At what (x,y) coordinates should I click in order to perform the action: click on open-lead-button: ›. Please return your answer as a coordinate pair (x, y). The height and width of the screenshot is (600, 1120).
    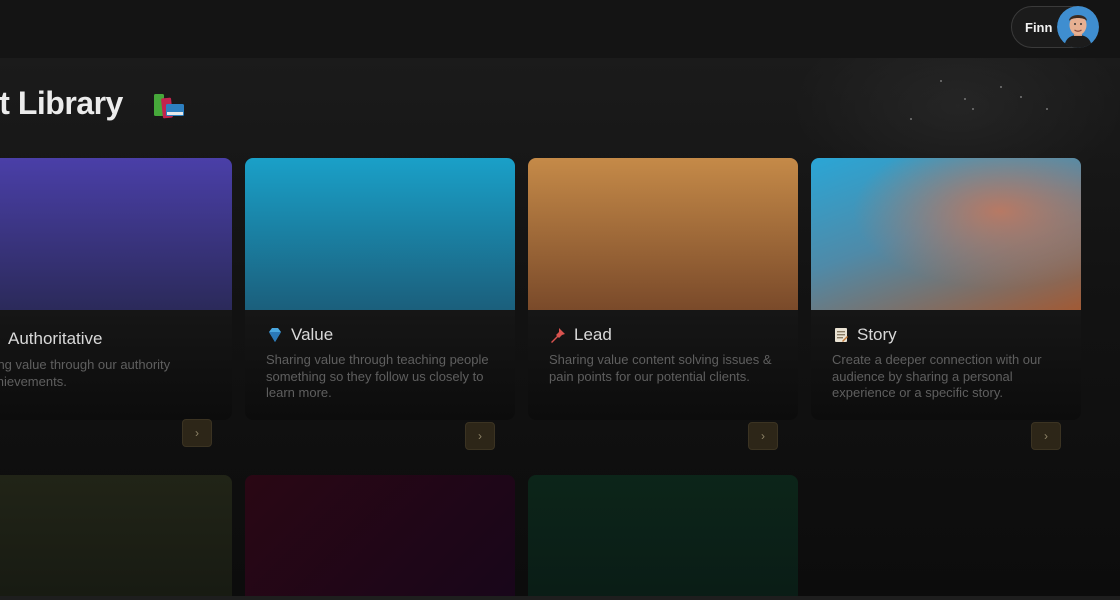
    Looking at the image, I should click on (763, 436).